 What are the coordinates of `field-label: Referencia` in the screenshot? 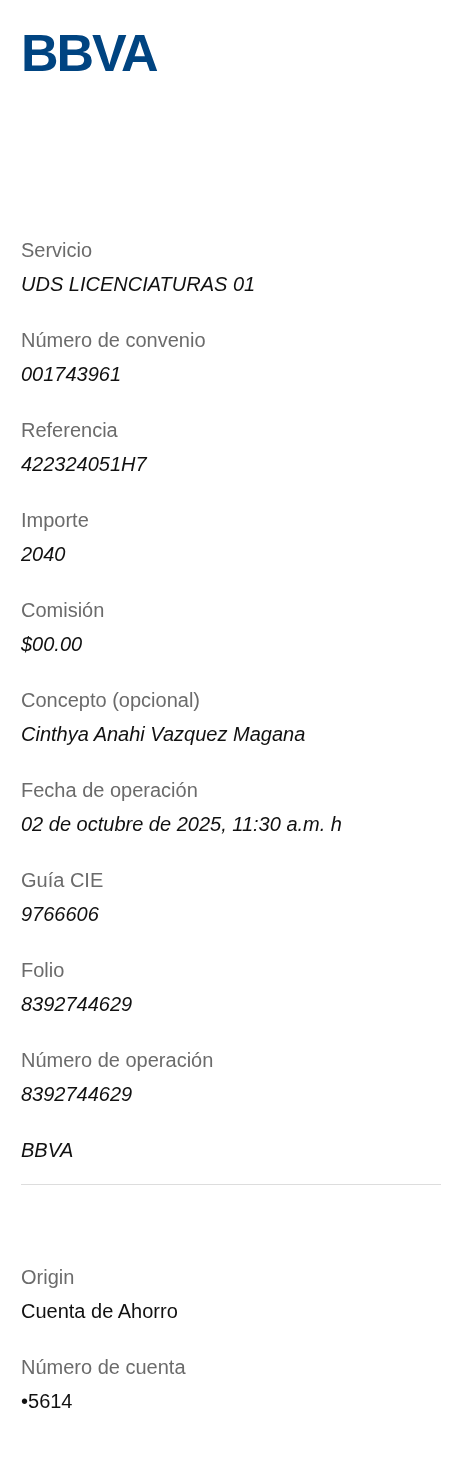 It's located at (70, 430).